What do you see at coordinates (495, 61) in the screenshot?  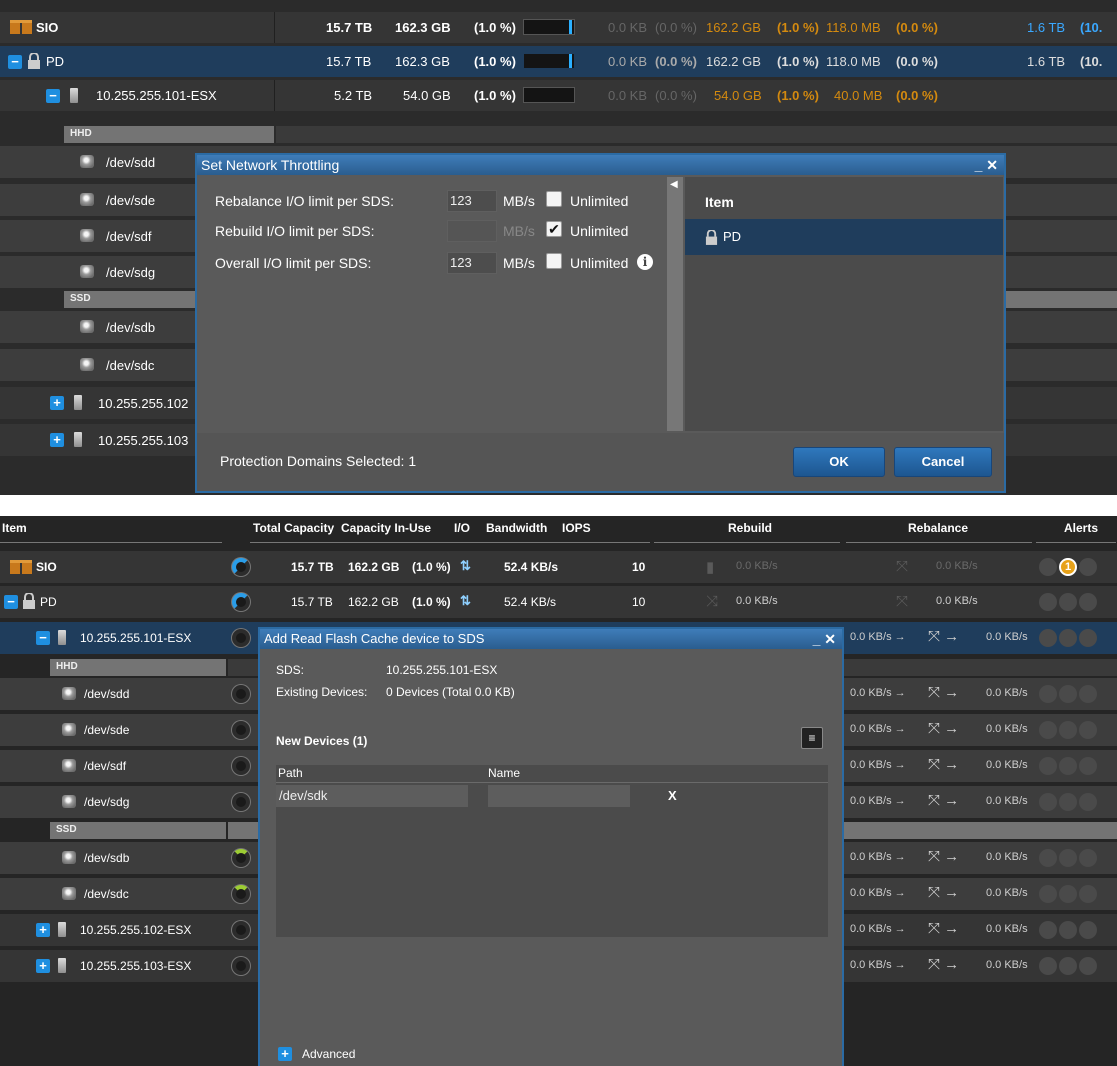 I see `capacity-percent: (1.0 %)` at bounding box center [495, 61].